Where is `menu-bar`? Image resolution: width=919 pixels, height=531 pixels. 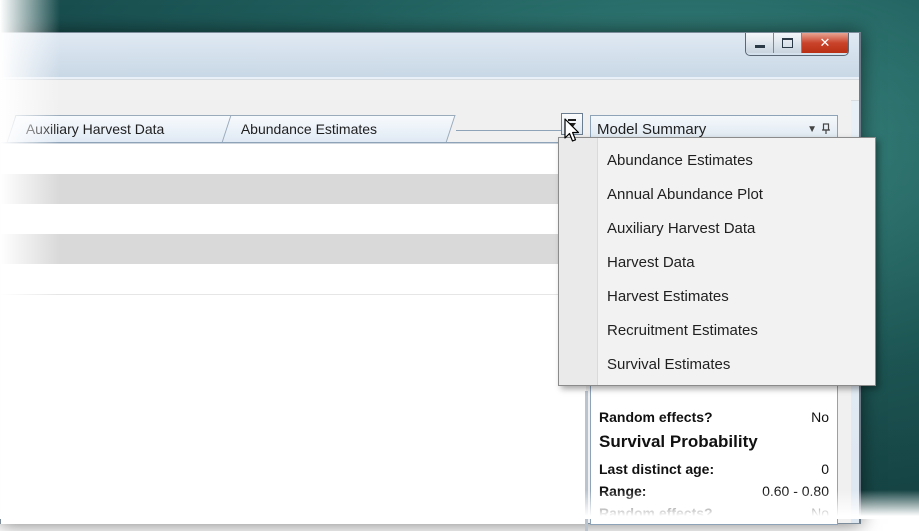 menu-bar is located at coordinates (430, 90).